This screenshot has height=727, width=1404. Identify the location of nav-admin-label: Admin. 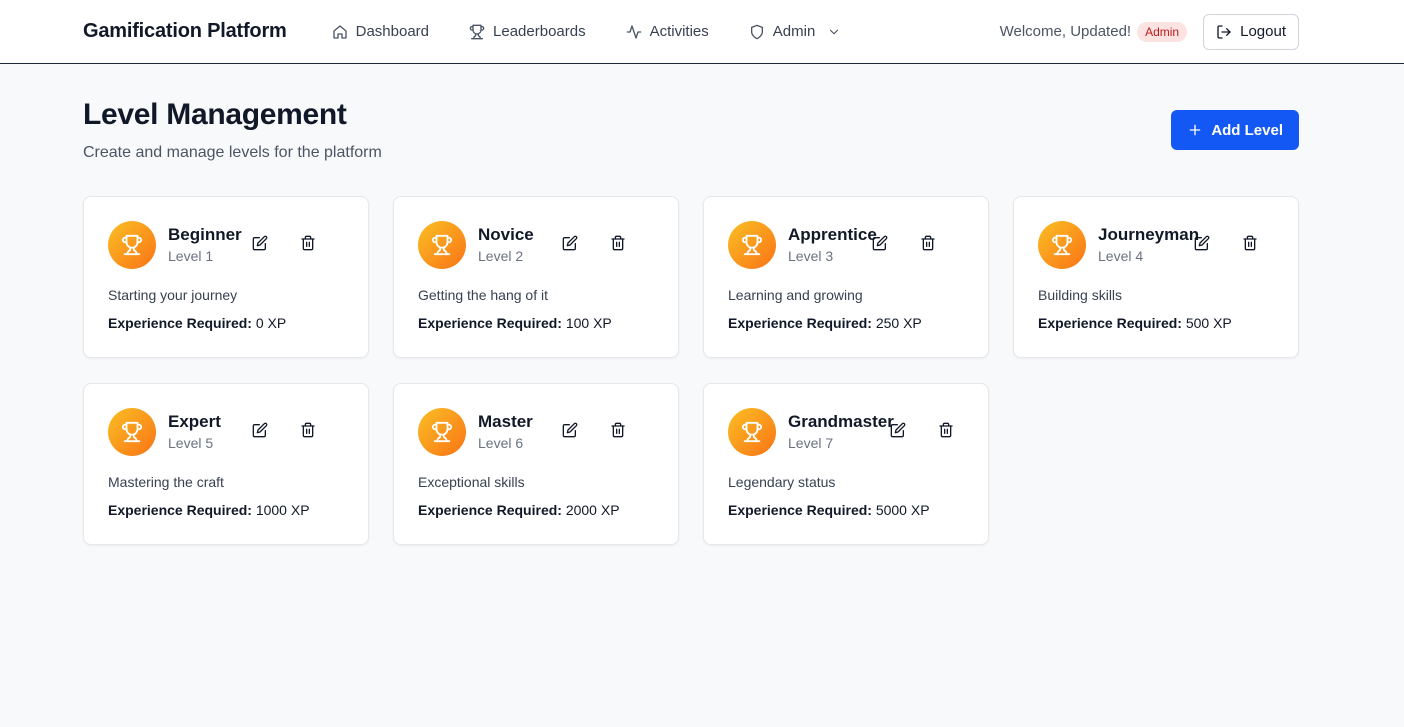
(794, 31).